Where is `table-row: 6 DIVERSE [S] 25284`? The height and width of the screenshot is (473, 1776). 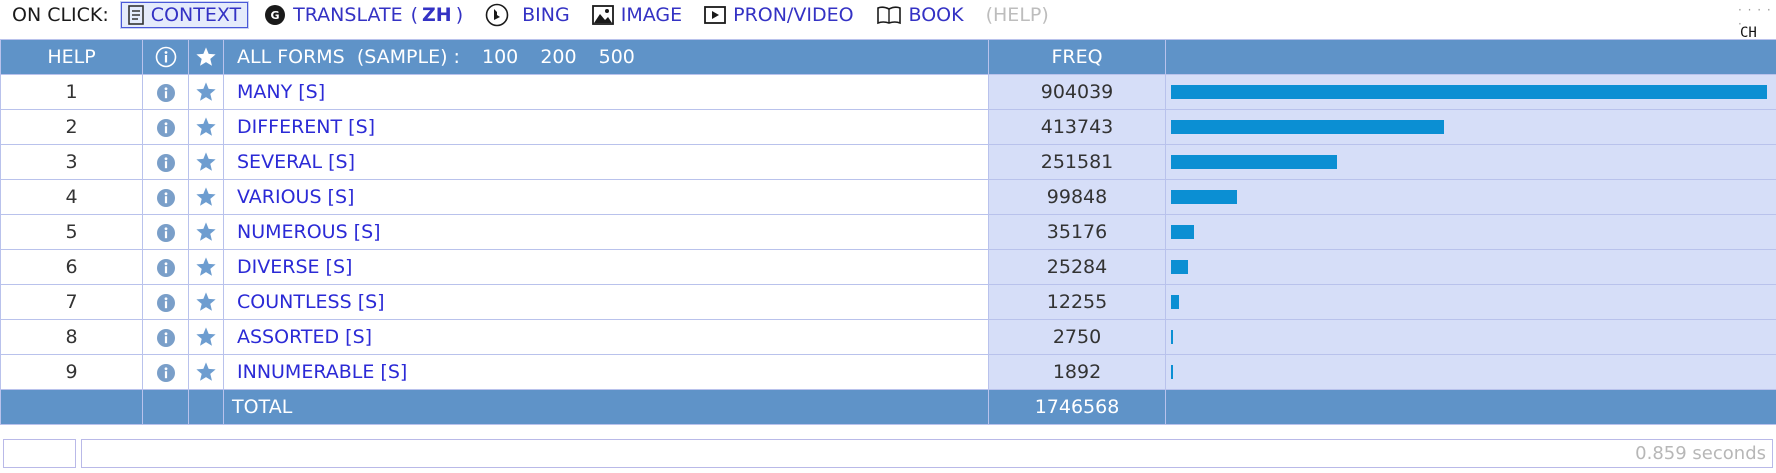 table-row: 6 DIVERSE [S] 25284 is located at coordinates (888, 267).